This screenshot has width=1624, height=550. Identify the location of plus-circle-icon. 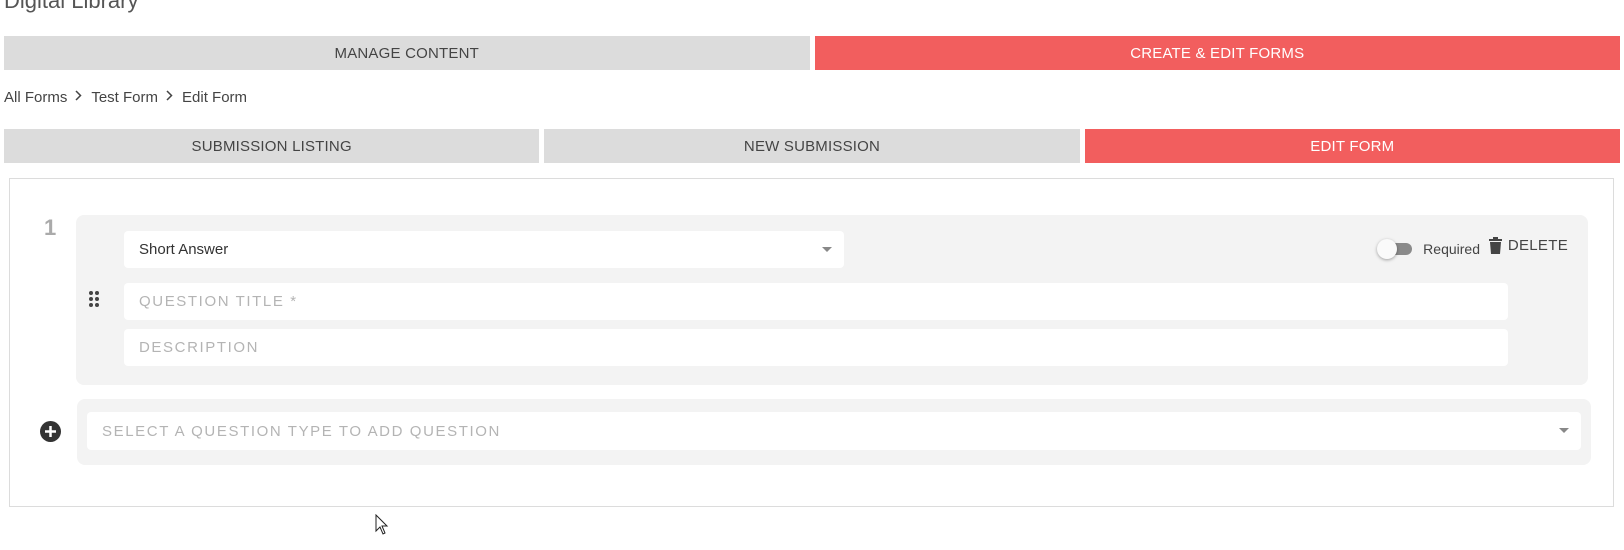
(50, 431).